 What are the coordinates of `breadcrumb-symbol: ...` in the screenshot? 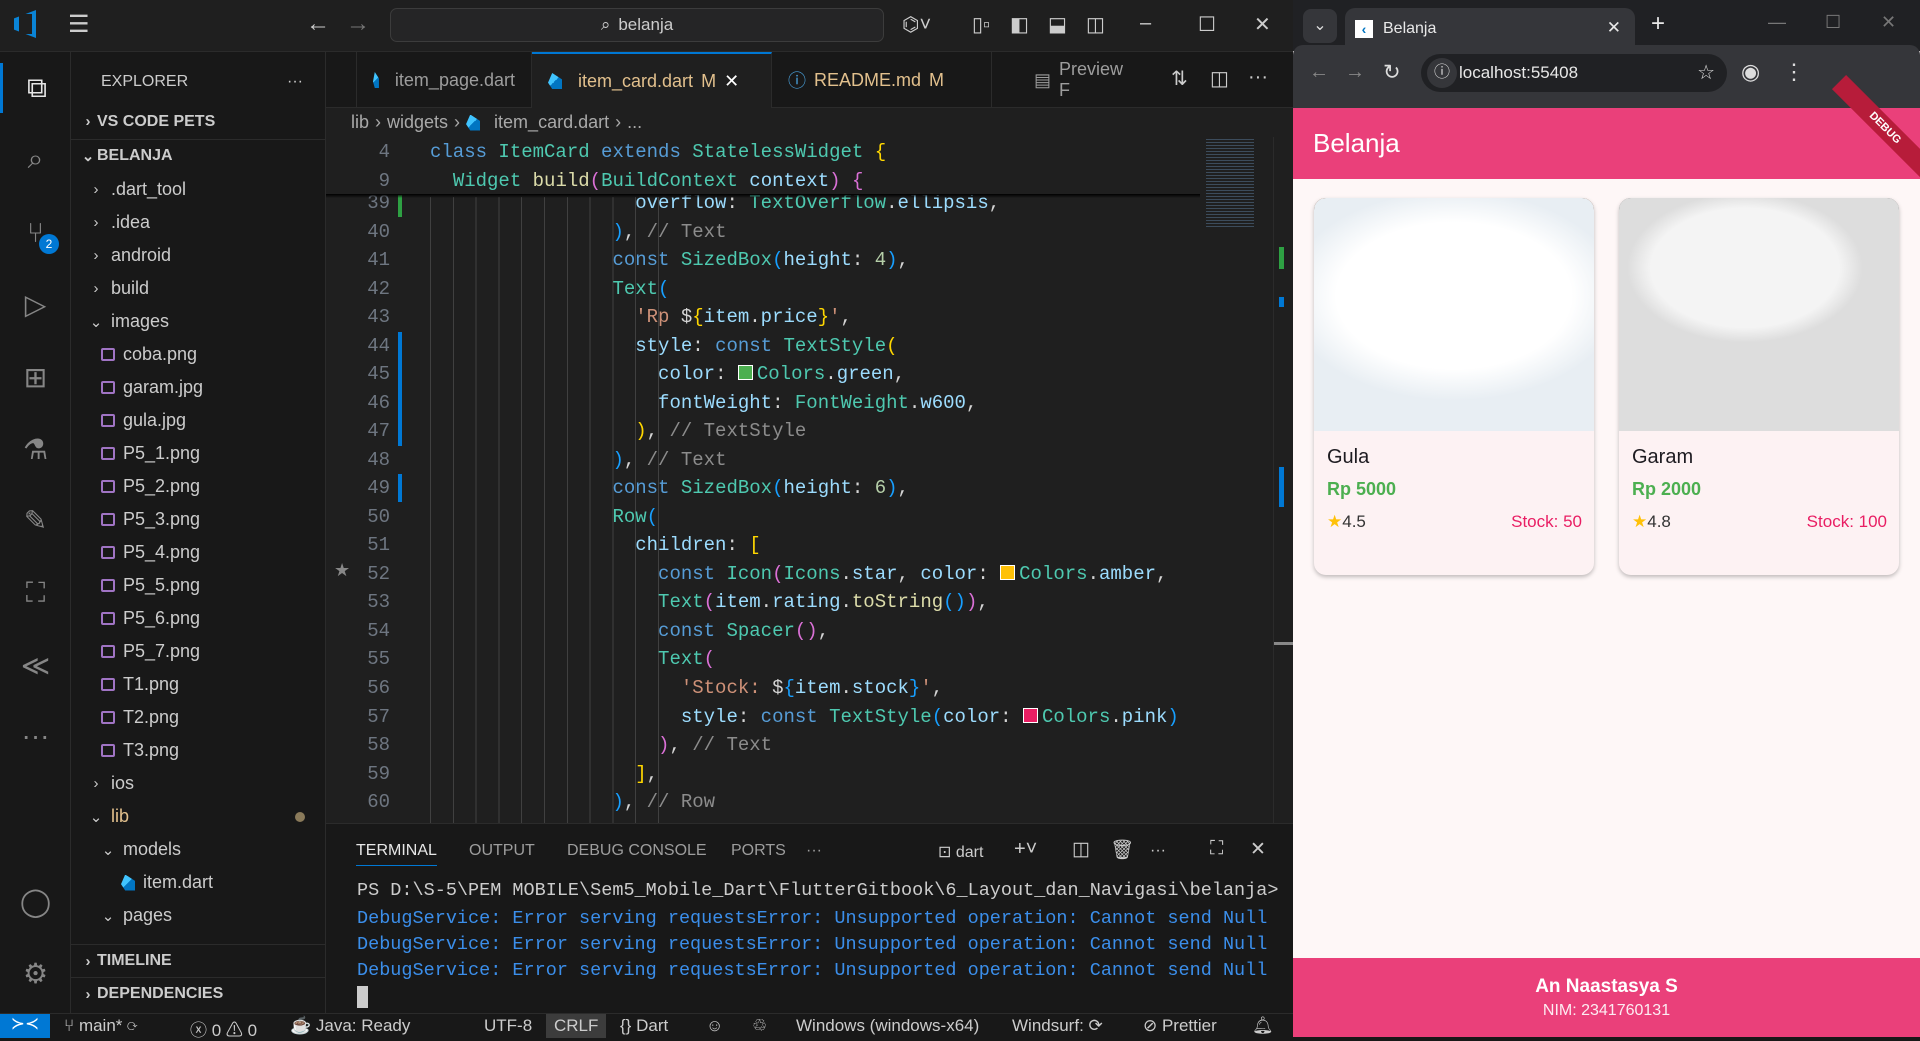 It's located at (634, 122).